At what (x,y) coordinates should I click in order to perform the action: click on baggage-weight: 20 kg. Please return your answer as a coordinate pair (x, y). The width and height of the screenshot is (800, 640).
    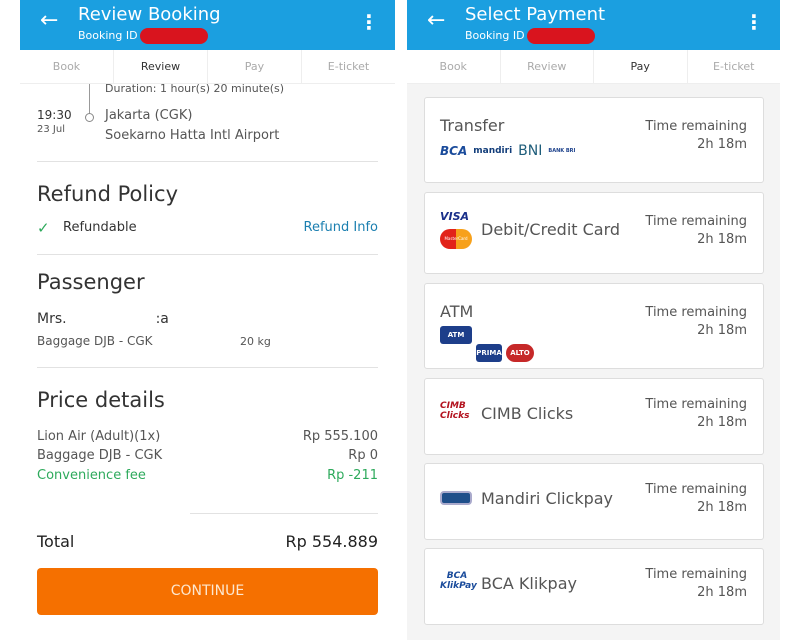
    Looking at the image, I should click on (255, 341).